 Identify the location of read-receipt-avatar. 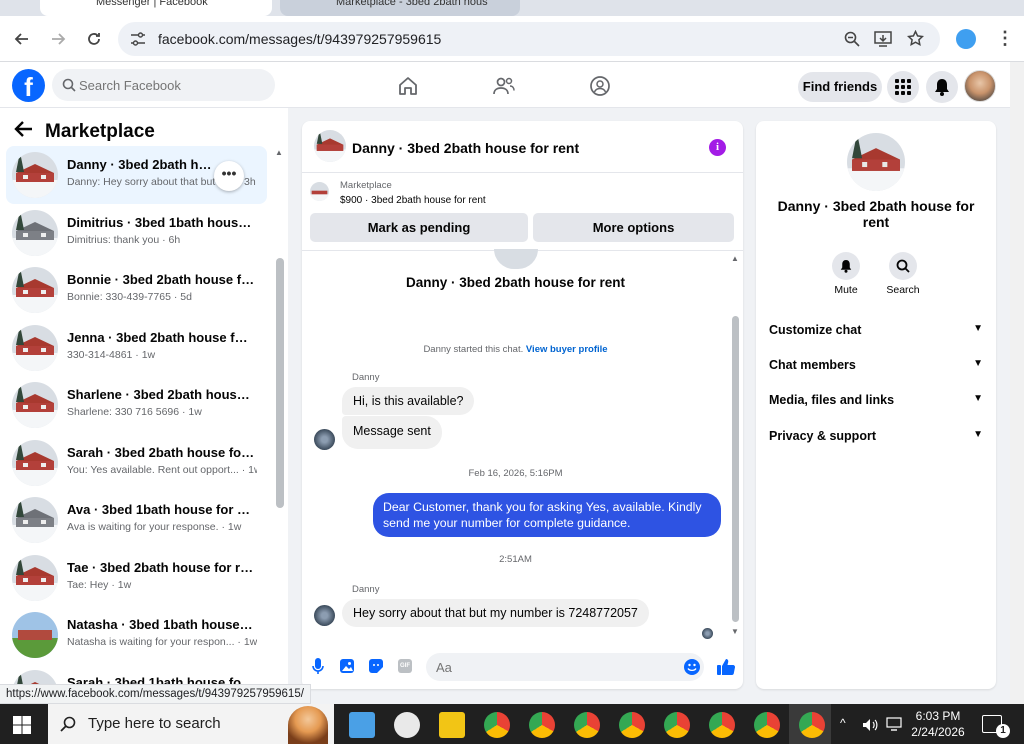
(707, 633).